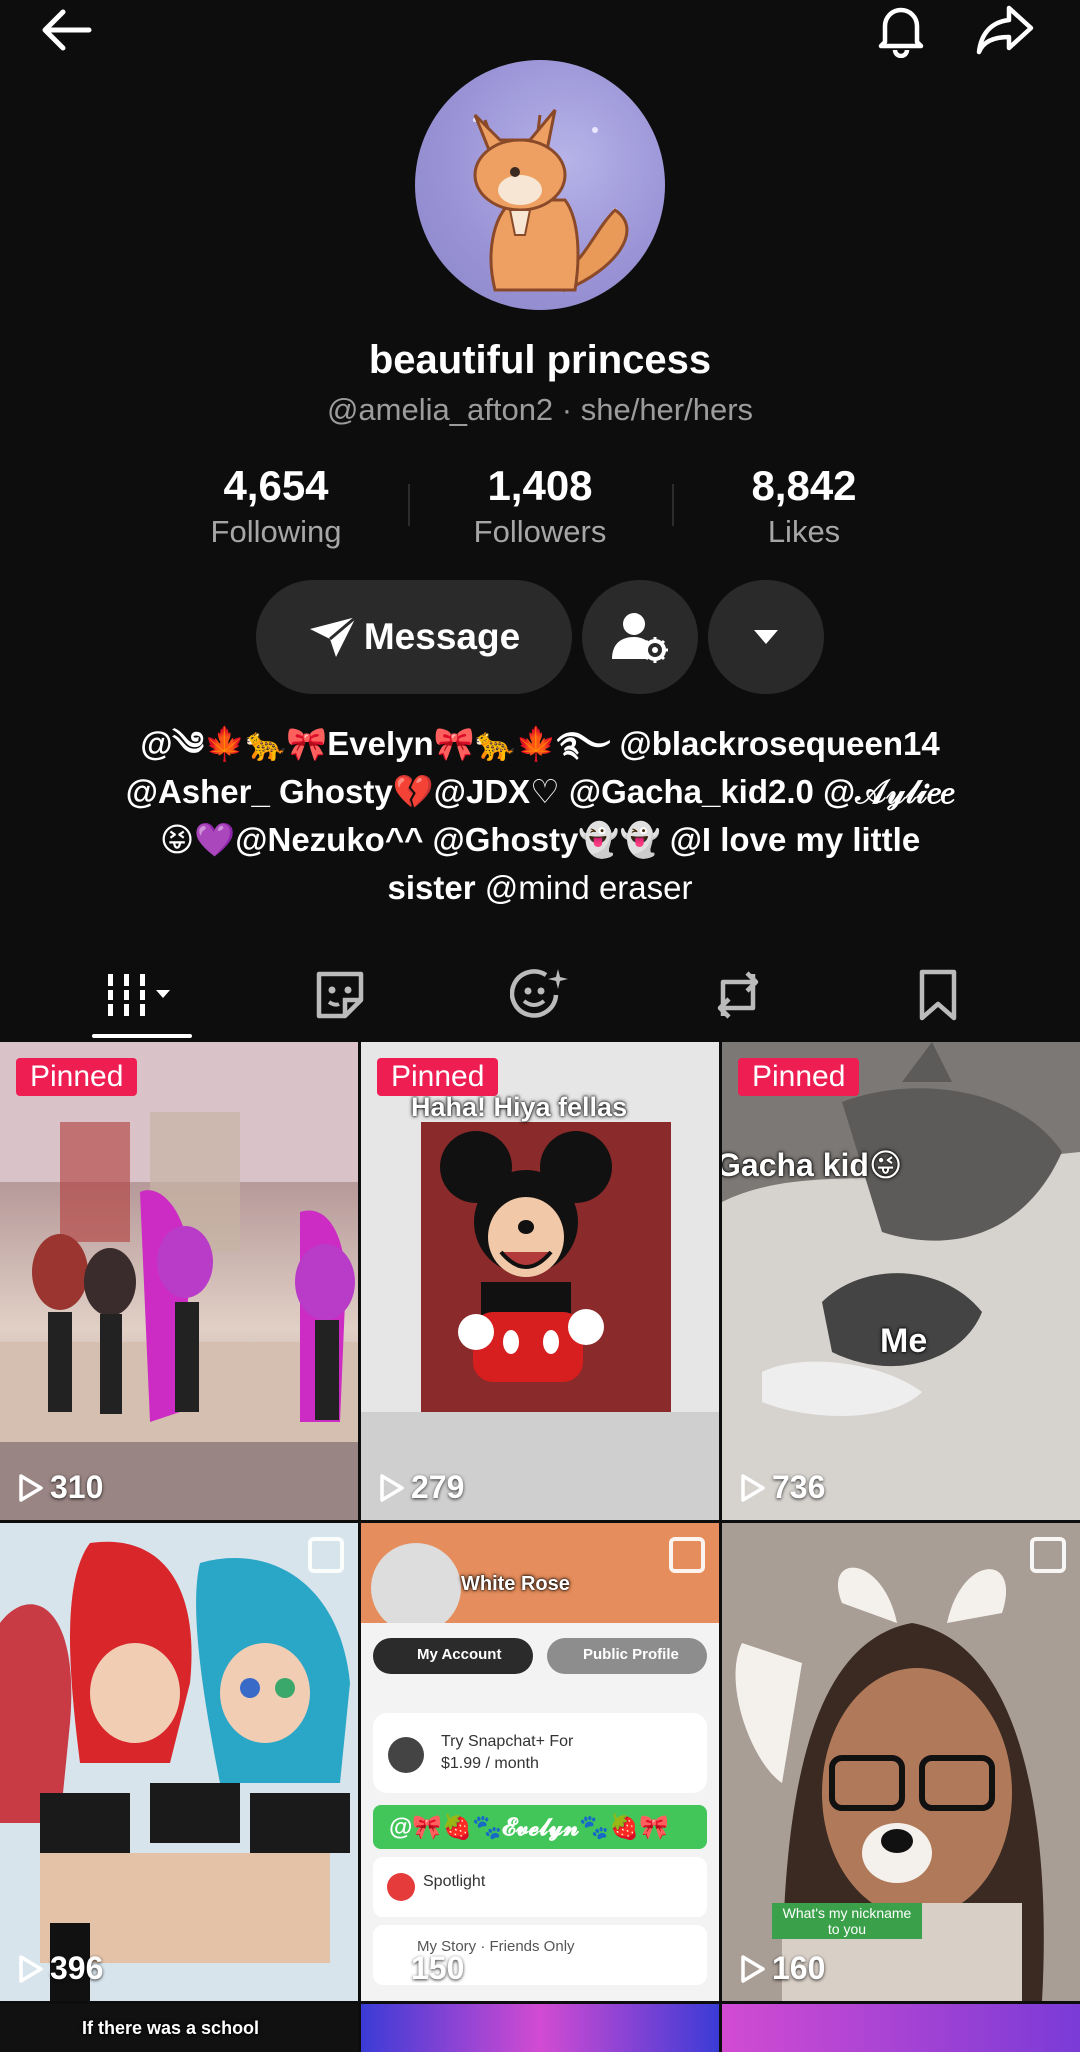 Image resolution: width=1080 pixels, height=2052 pixels. I want to click on followers-count: 1,408, so click(540, 485).